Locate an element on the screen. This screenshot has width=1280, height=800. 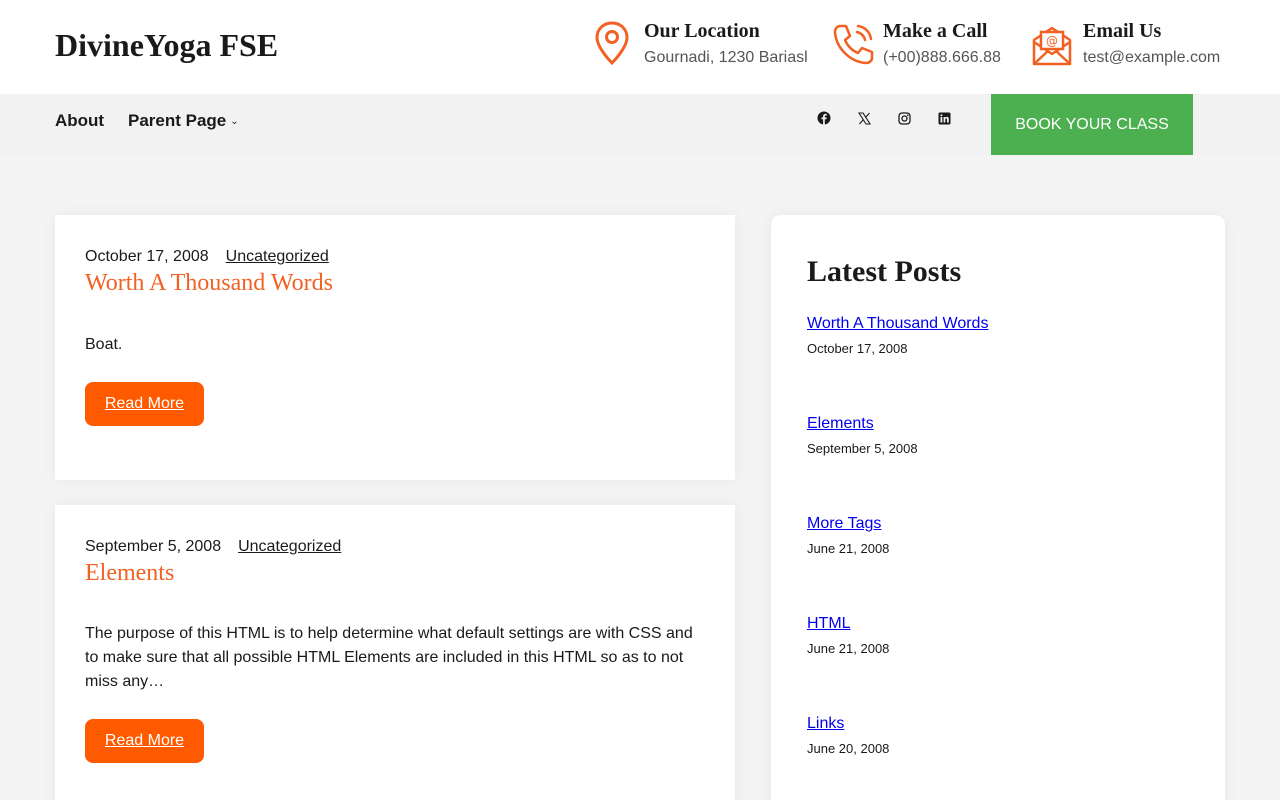
latest-post-date: September 5, 2008 is located at coordinates (862, 448).